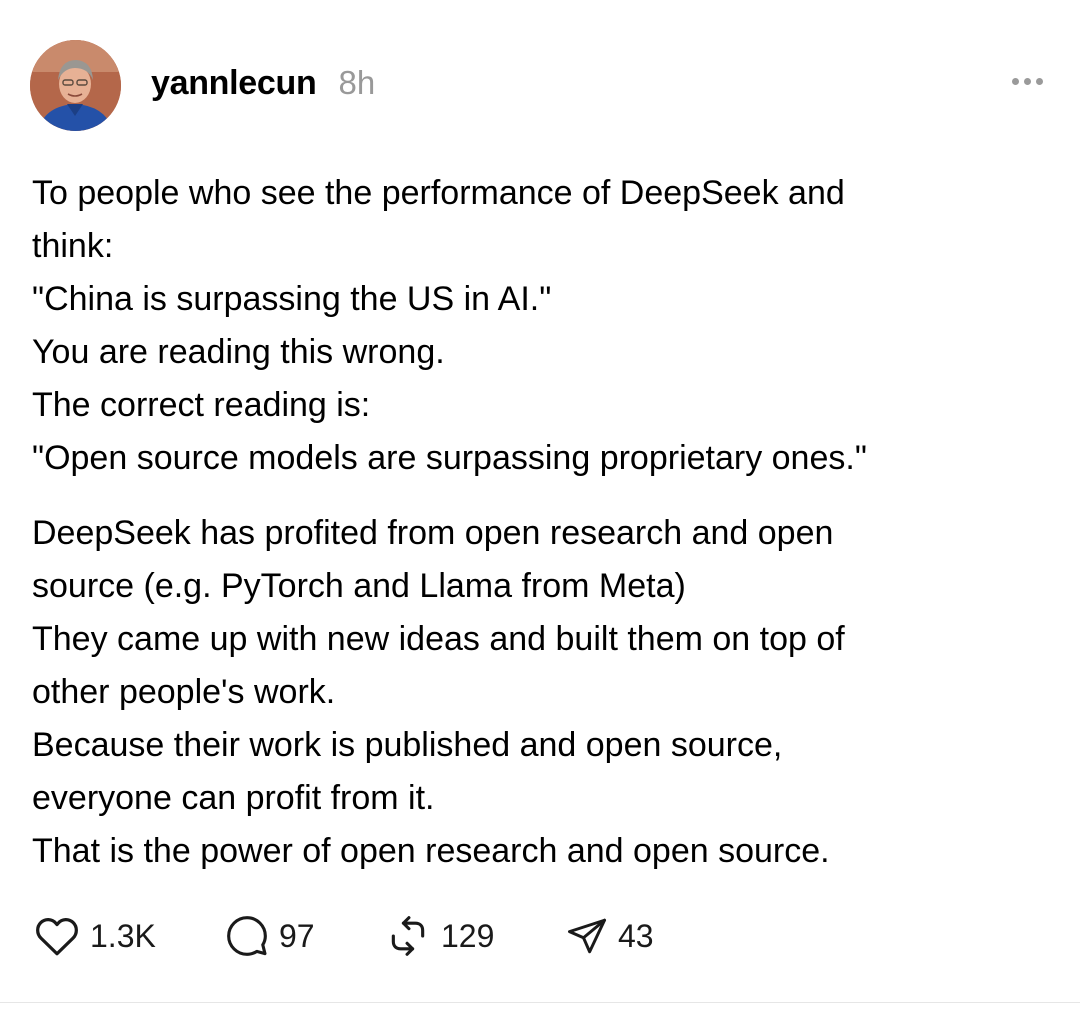 The image size is (1080, 1012). I want to click on timestamp: 8h, so click(357, 82).